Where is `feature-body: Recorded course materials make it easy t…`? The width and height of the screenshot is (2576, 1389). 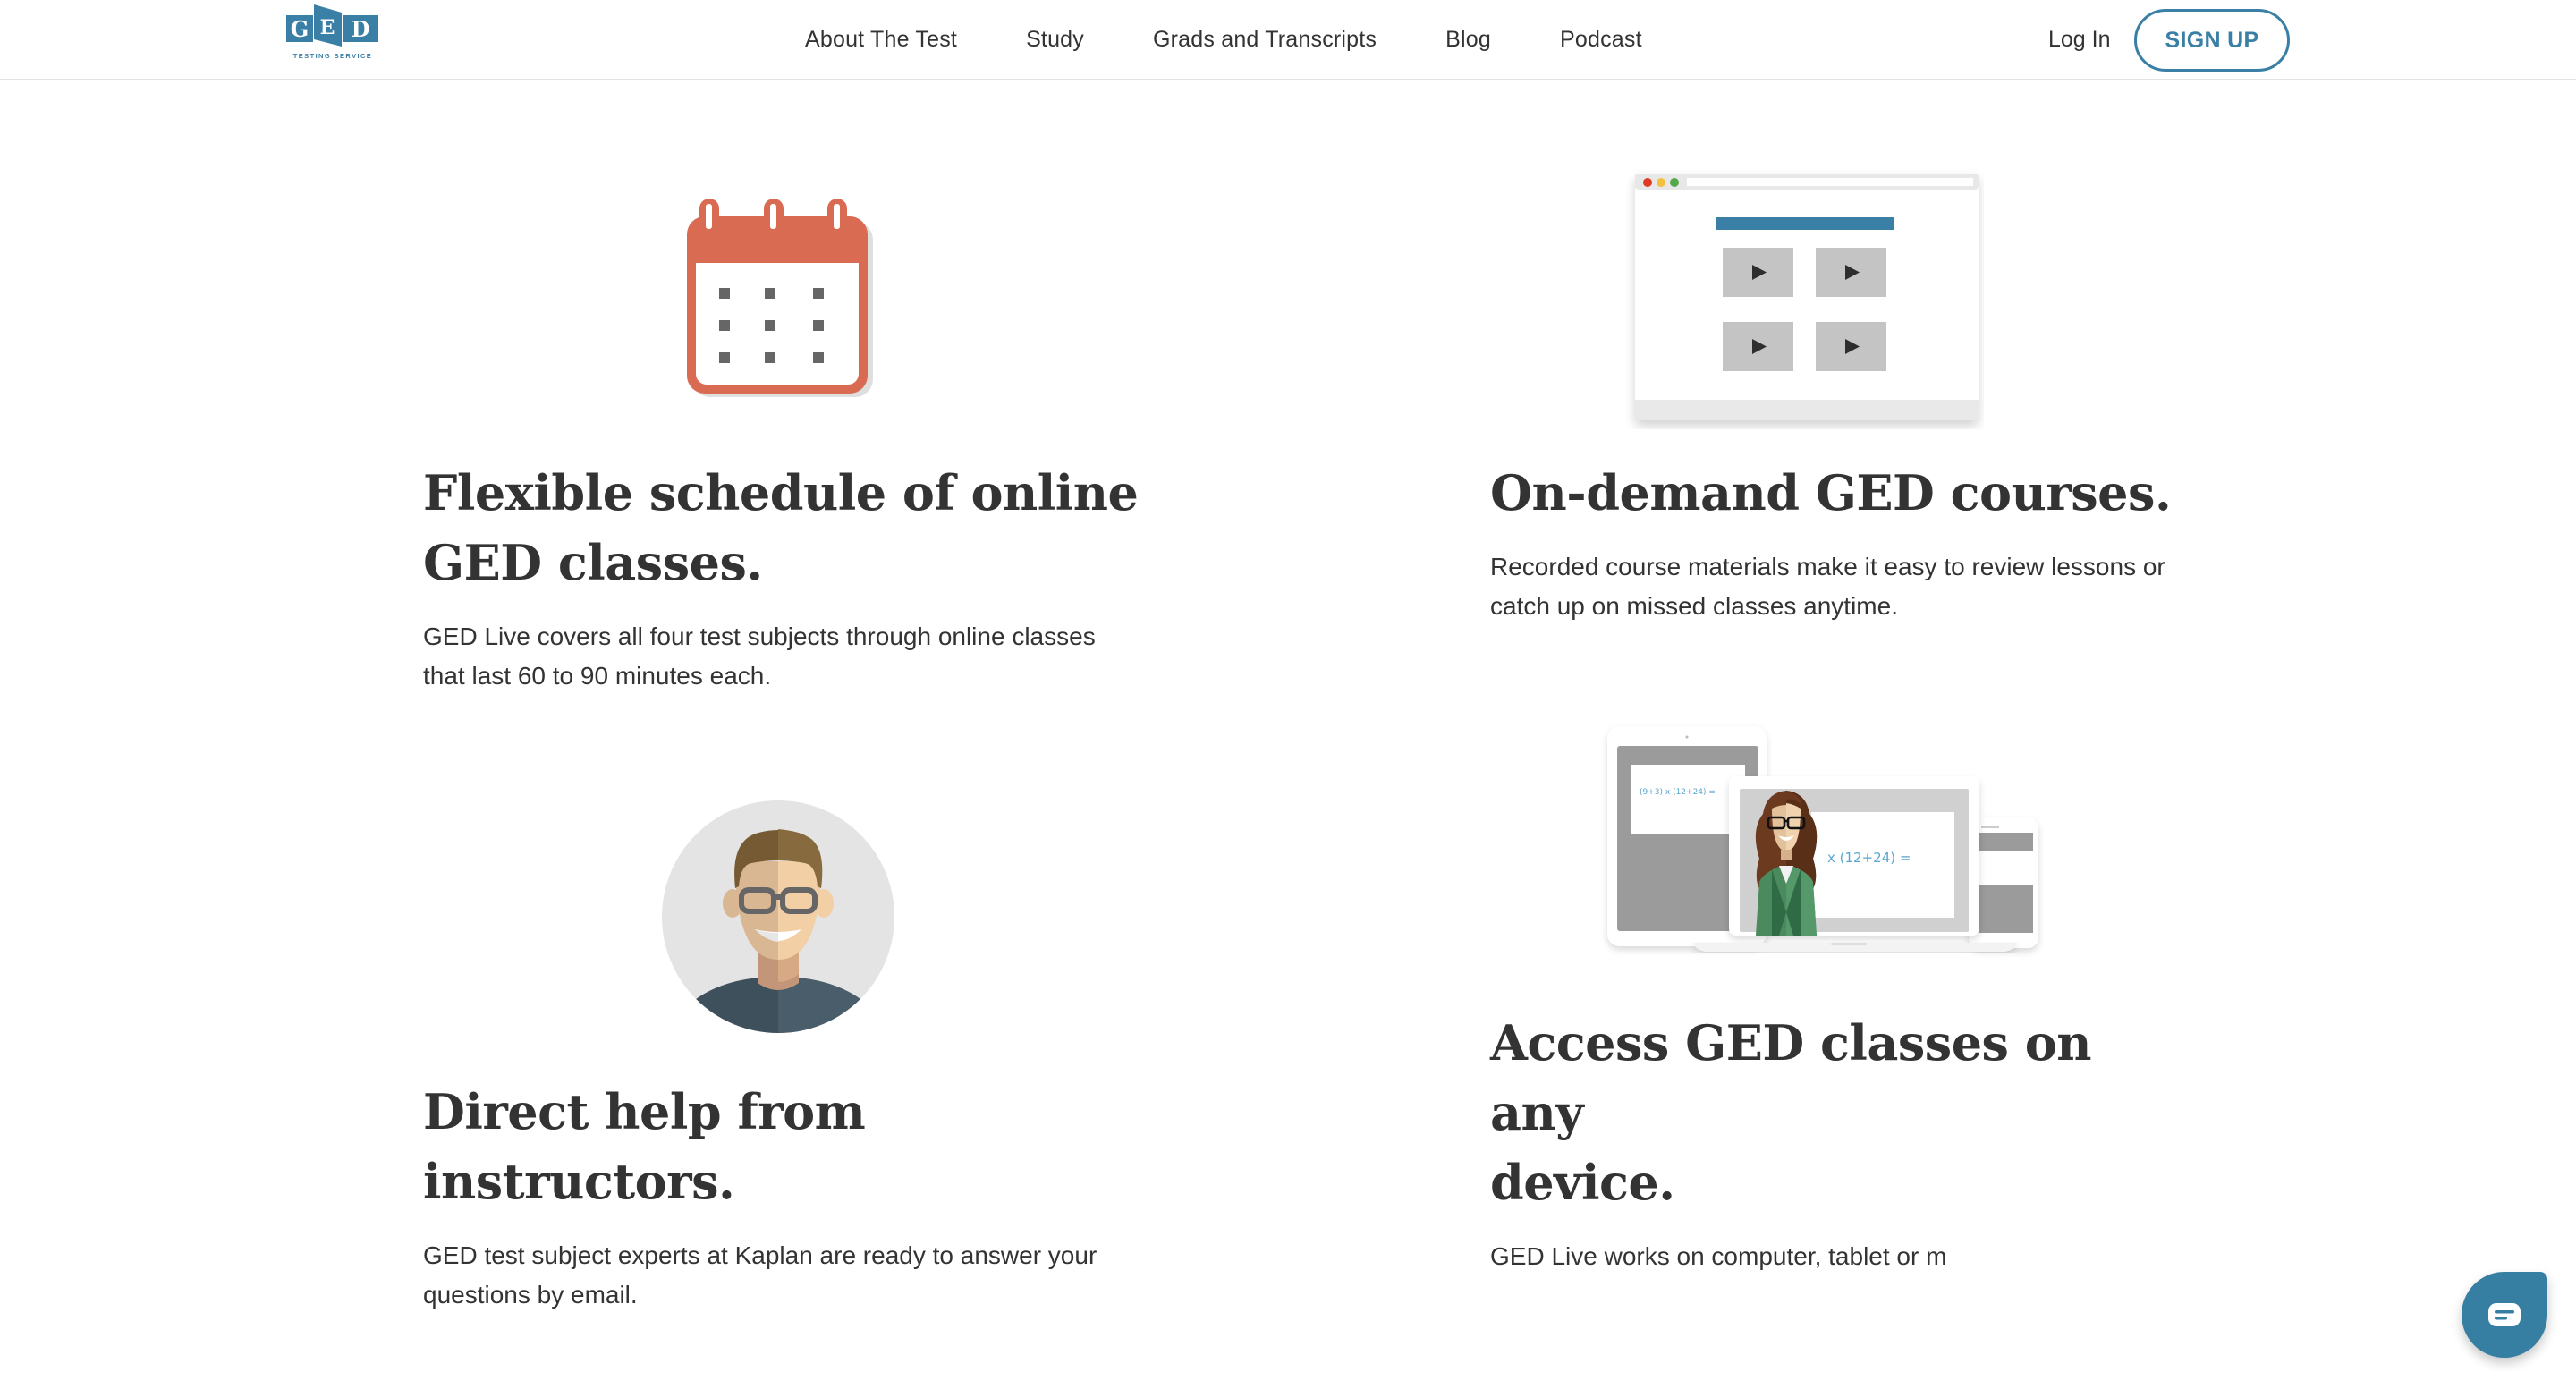
feature-body: Recorded course materials make it easy t… is located at coordinates (1827, 586).